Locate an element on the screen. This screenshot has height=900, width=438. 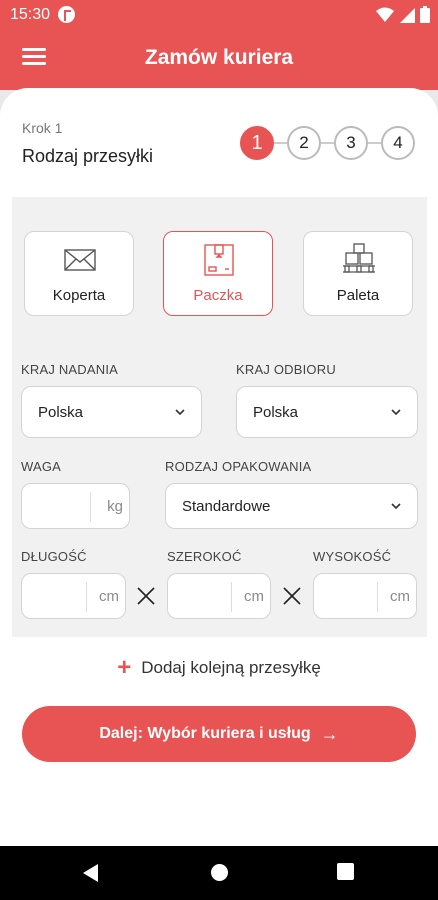
add-shipment-button: + Dodaj kolejną przesyłkę is located at coordinates (219, 668).